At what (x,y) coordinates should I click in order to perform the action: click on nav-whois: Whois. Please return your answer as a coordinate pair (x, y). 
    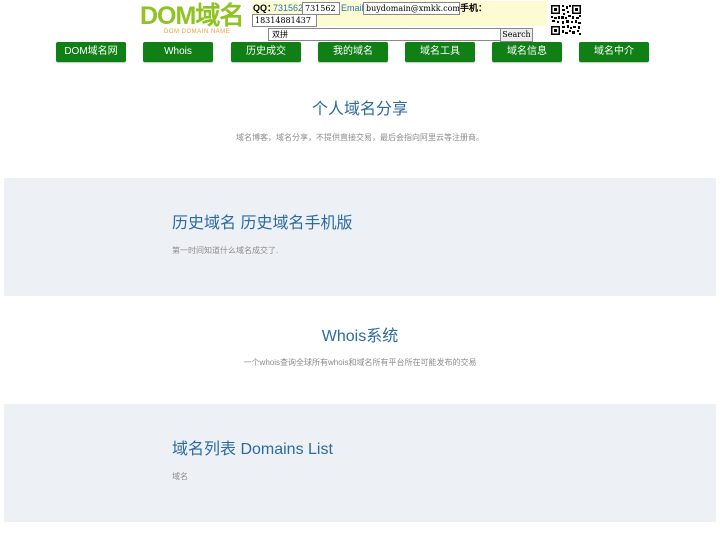
    Looking at the image, I should click on (178, 52).